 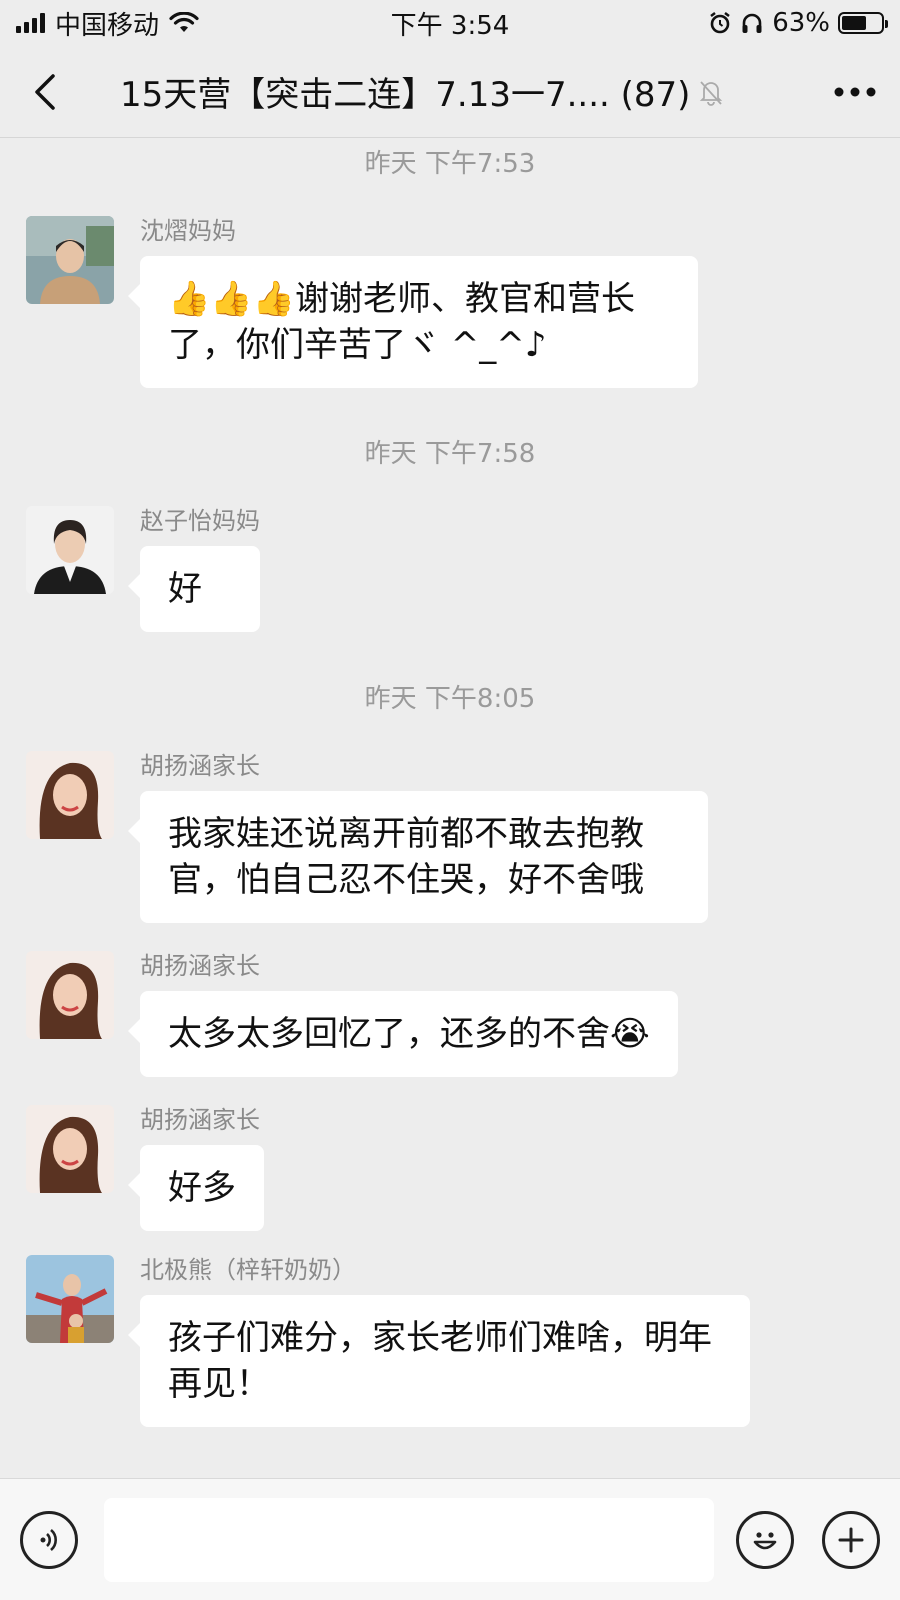 I want to click on battery-label: 63%, so click(x=801, y=23).